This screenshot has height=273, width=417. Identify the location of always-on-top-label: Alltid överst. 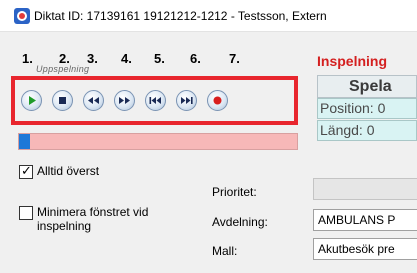
(68, 171).